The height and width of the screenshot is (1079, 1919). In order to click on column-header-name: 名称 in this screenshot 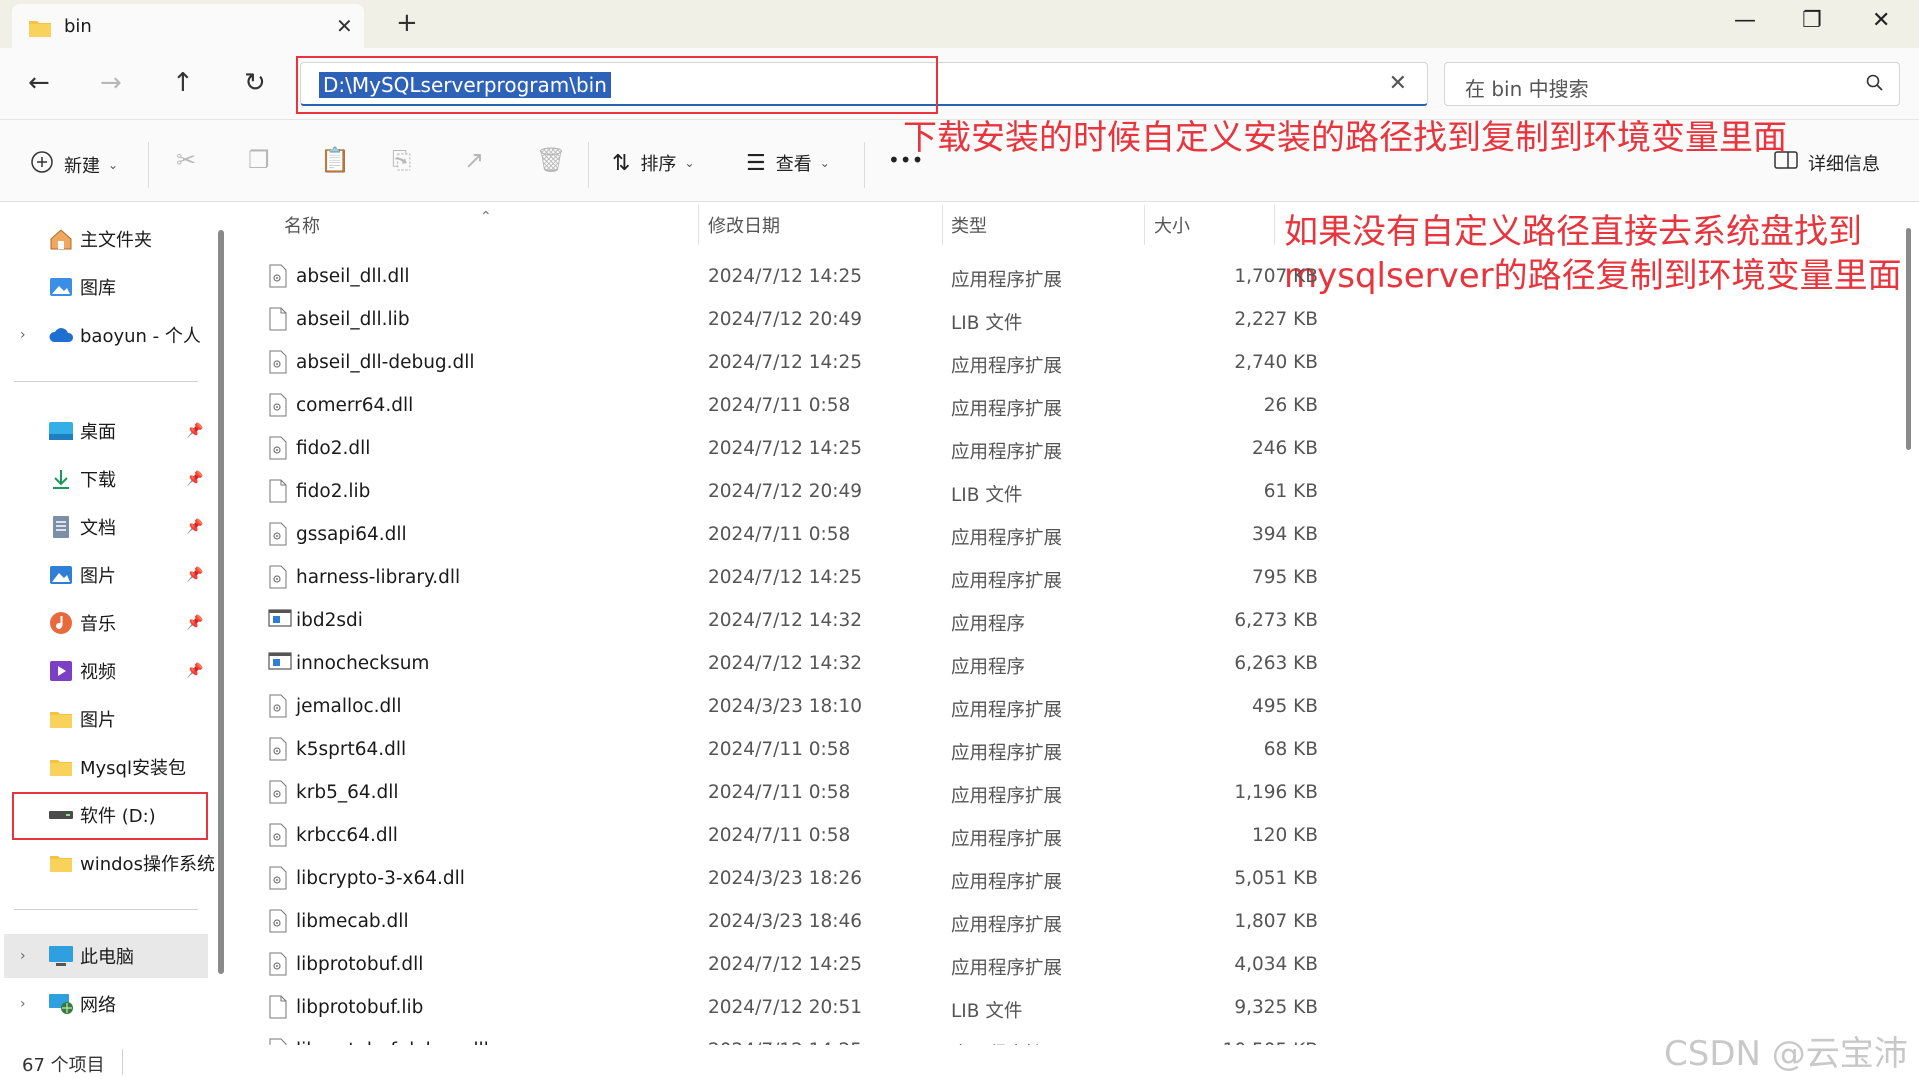, I will do `click(302, 225)`.